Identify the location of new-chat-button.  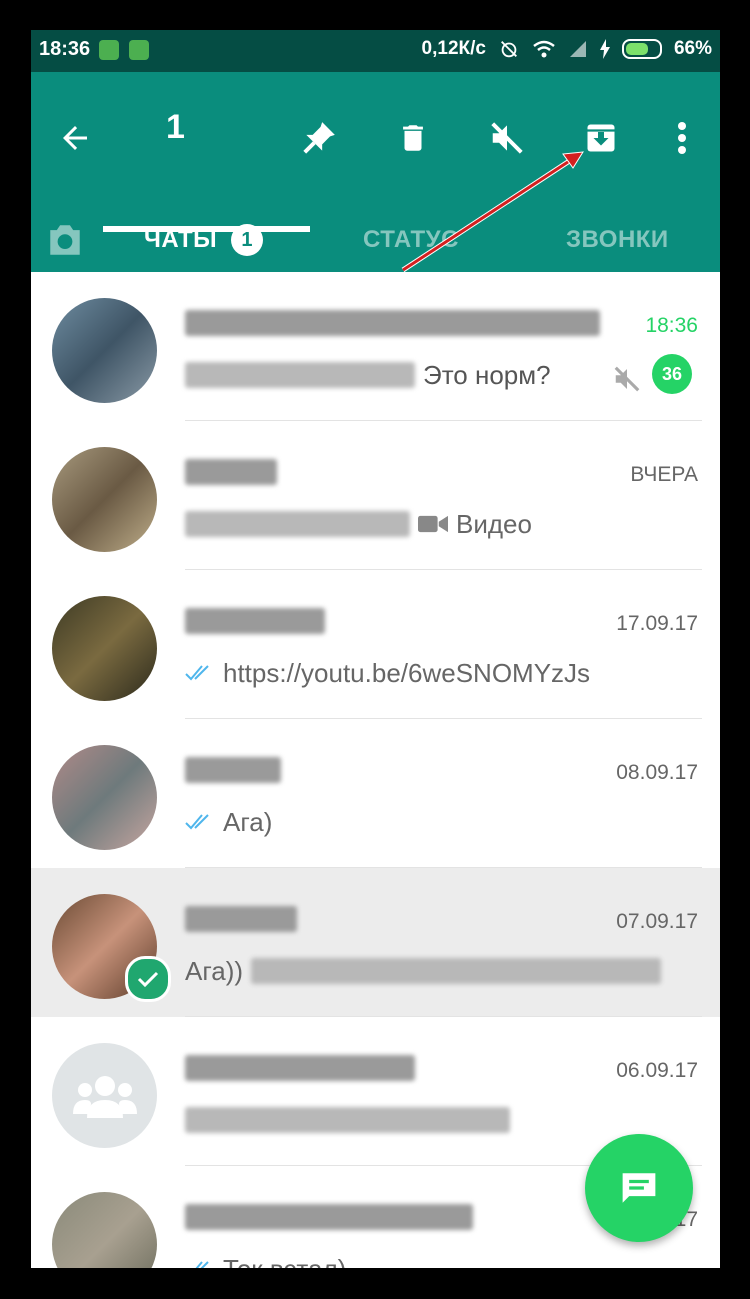
(639, 1188).